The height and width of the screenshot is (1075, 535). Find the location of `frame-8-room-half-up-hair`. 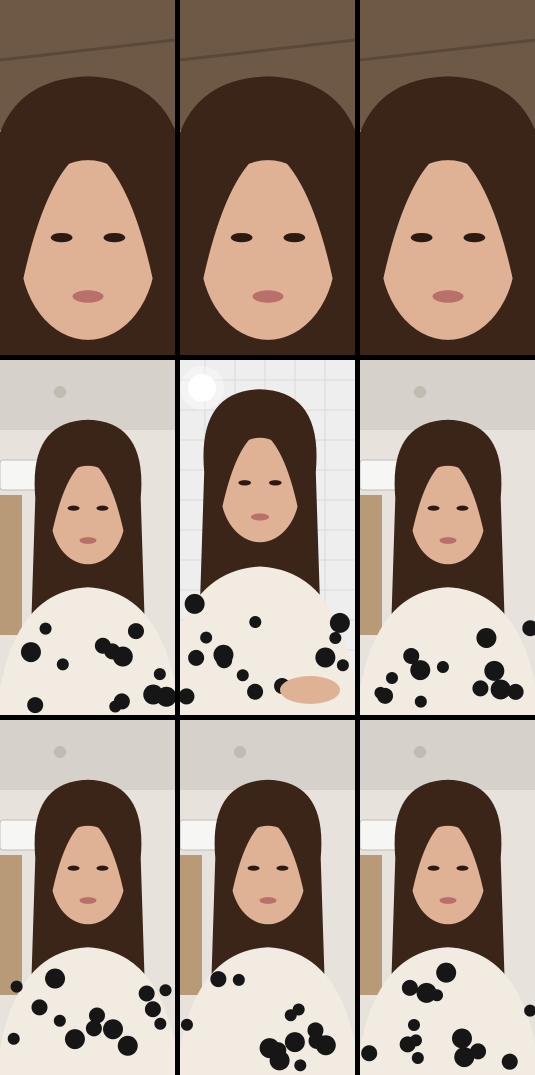

frame-8-room-half-up-hair is located at coordinates (267, 897).